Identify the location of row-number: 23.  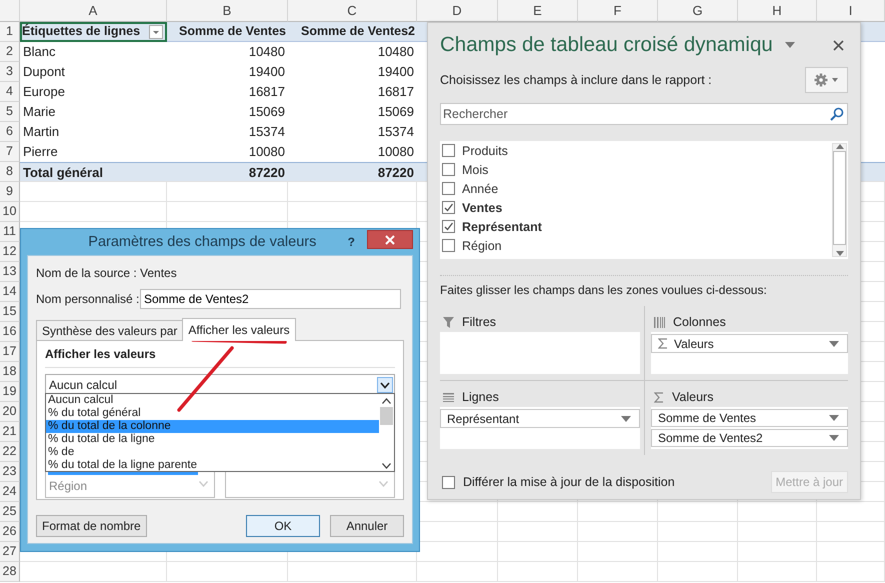
(10, 472).